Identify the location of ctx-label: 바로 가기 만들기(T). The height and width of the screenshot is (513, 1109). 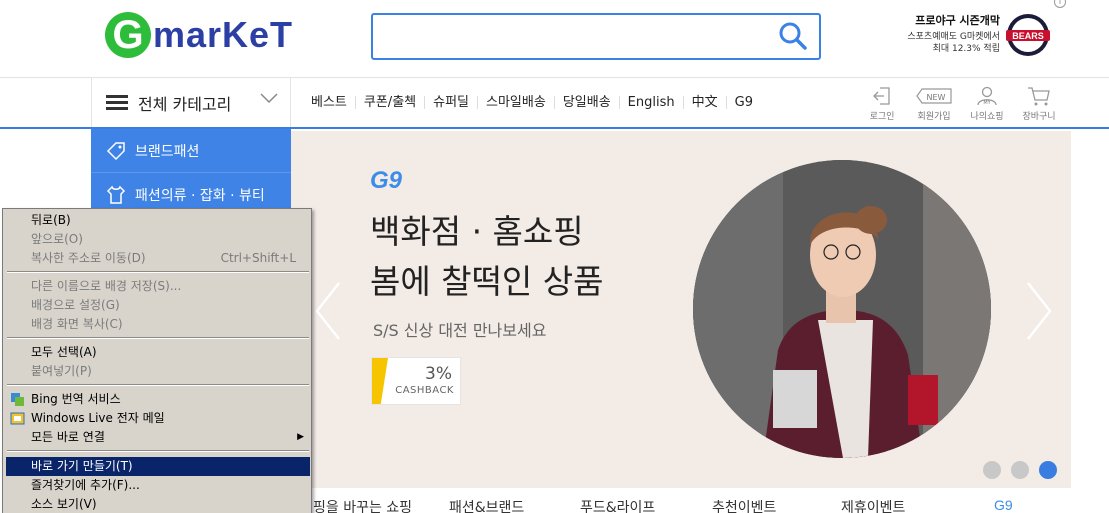
(82, 466).